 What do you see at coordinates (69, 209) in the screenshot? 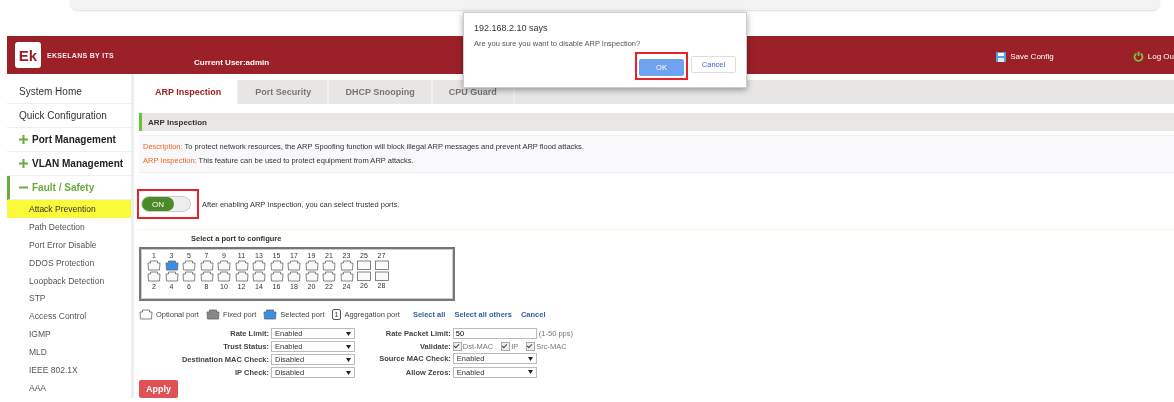
I see `sidebar-subitem: Attack Prevention` at bounding box center [69, 209].